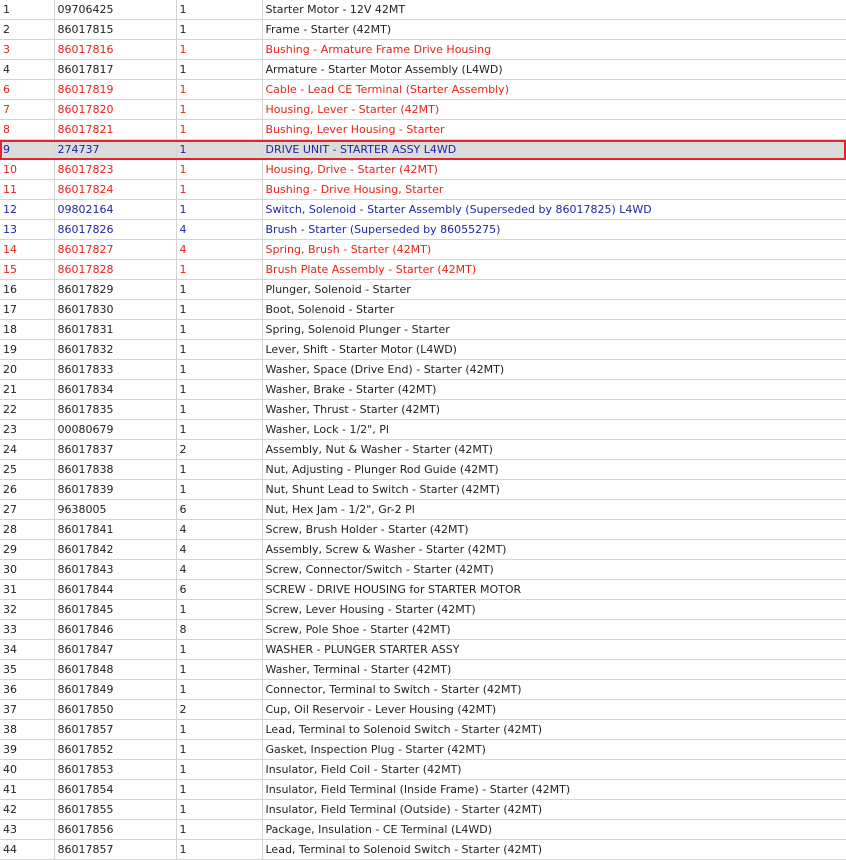  I want to click on ref-number-cell: 1, so click(27, 10).